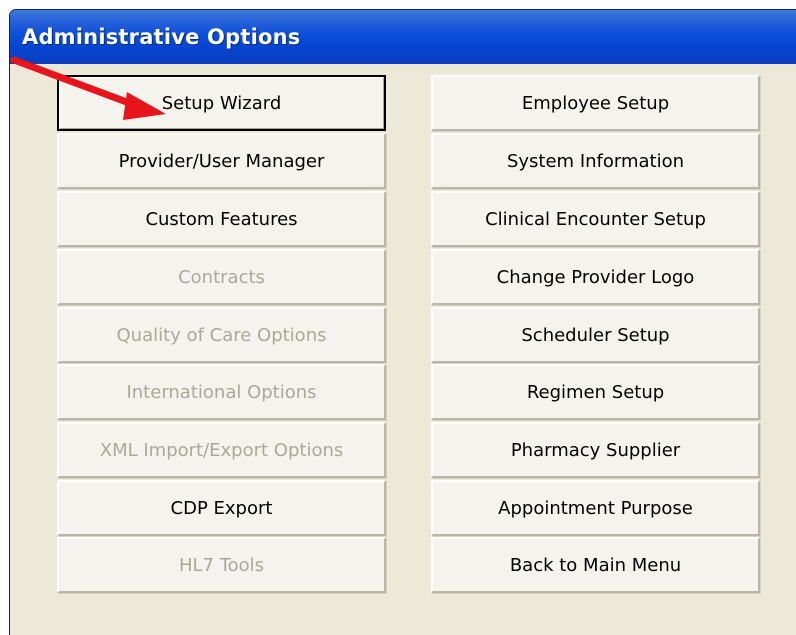 This screenshot has height=635, width=796. Describe the element at coordinates (221, 565) in the screenshot. I see `hl7-tools-button: HL7 Tools` at that location.